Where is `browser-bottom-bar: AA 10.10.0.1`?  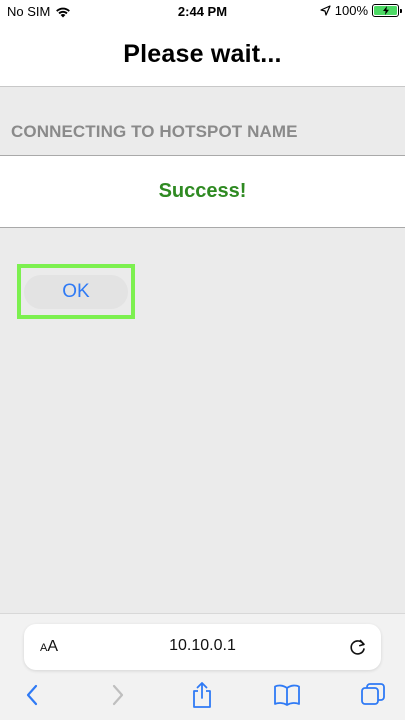 browser-bottom-bar: AA 10.10.0.1 is located at coordinates (202, 666).